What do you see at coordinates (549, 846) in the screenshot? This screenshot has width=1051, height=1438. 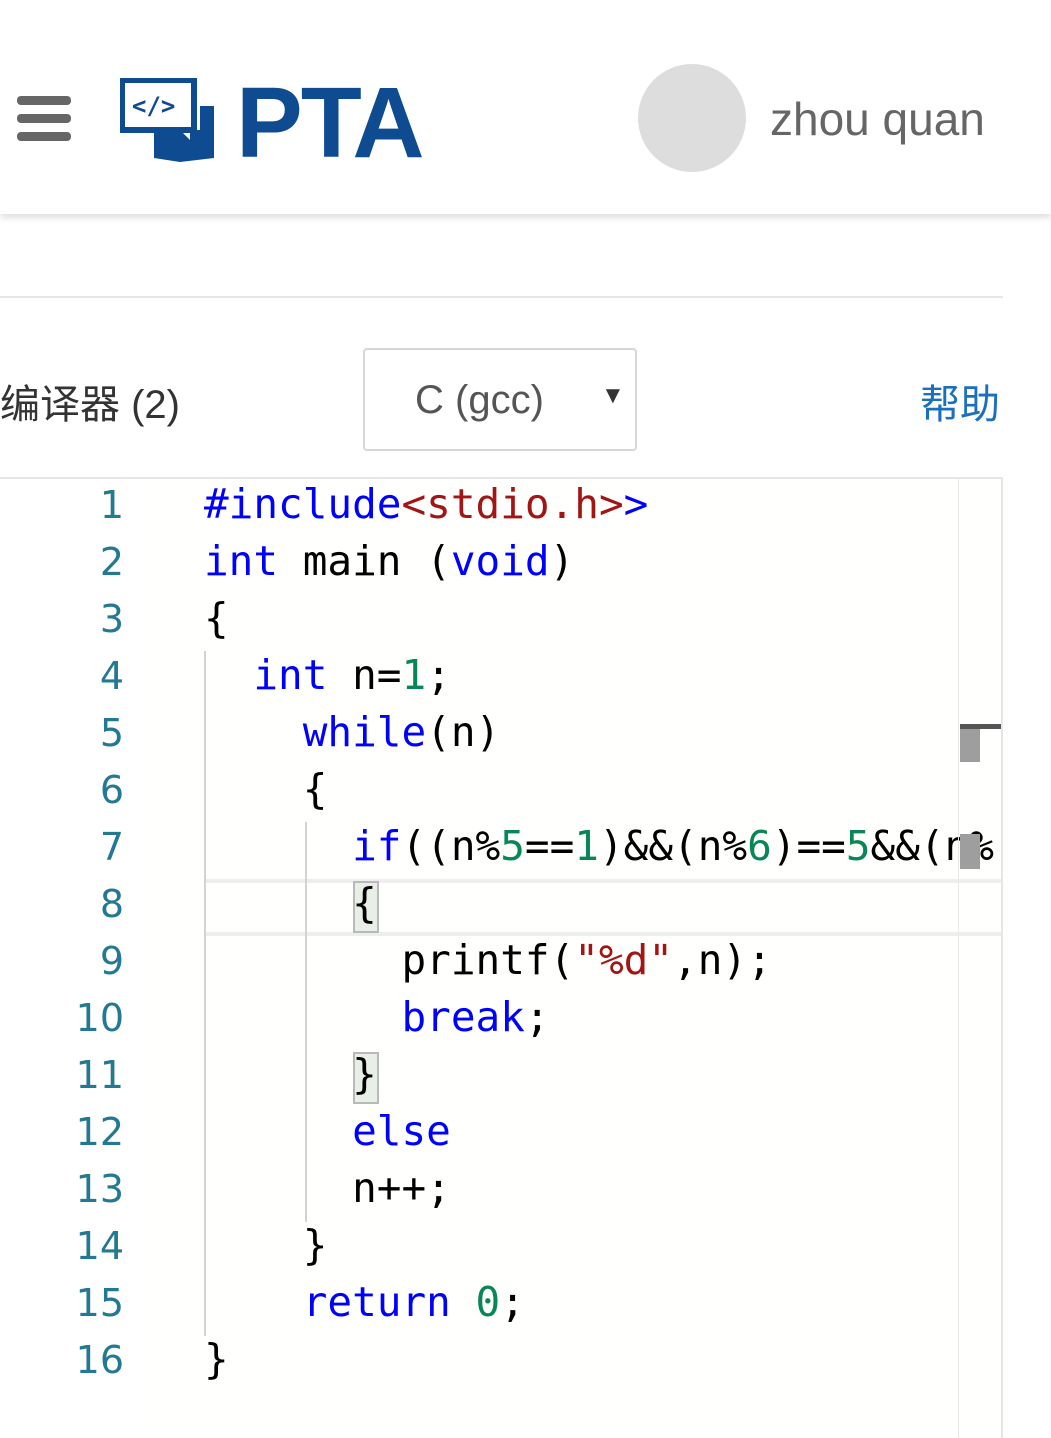 I see `code-token: ==` at bounding box center [549, 846].